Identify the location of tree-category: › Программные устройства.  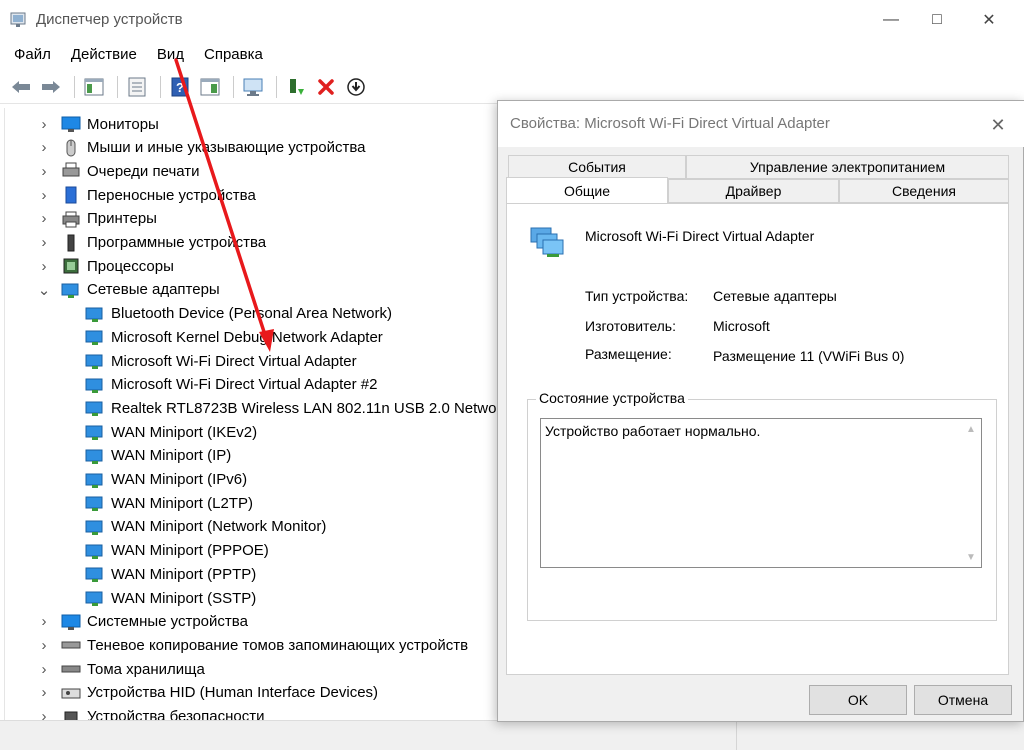
(151, 243).